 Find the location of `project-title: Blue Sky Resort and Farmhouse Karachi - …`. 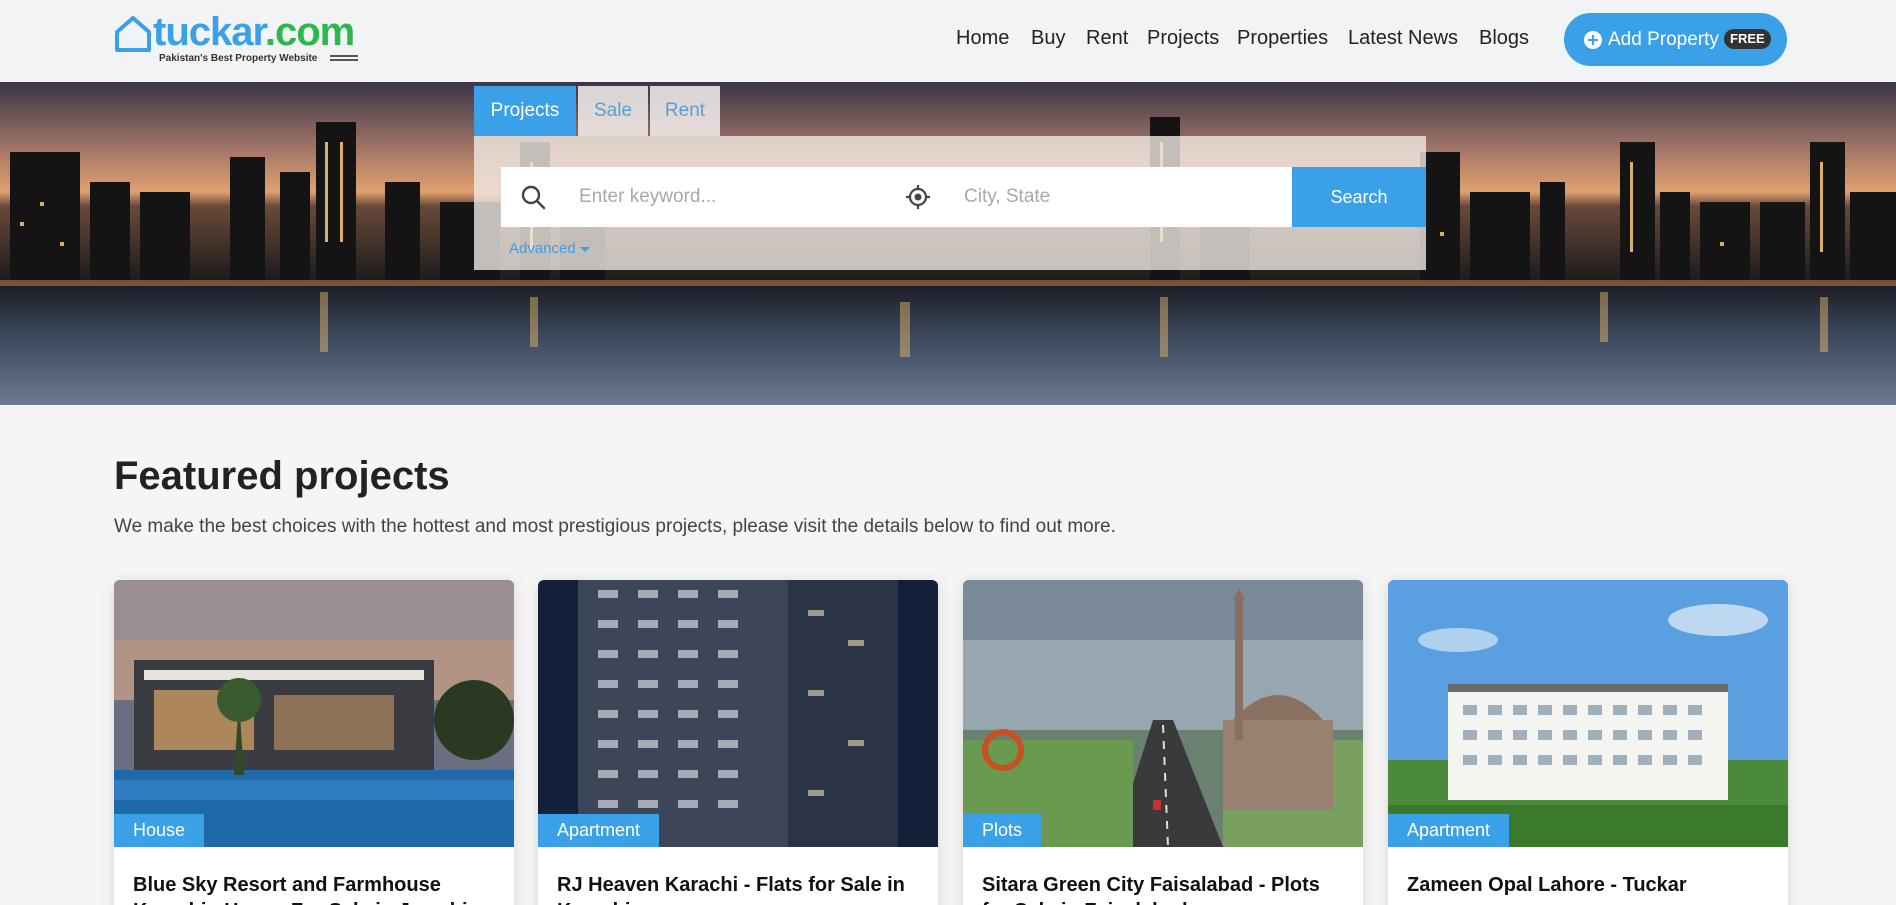

project-title: Blue Sky Resort and Farmhouse Karachi - … is located at coordinates (318, 888).